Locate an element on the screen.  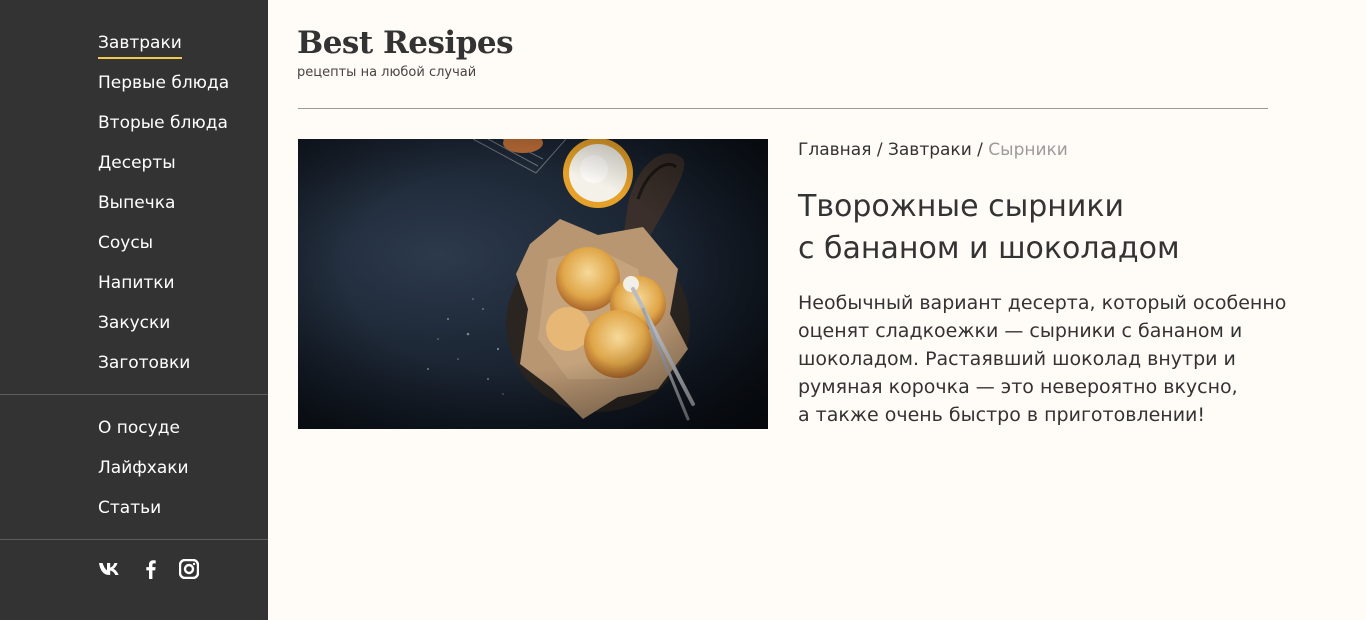
instagram-icon is located at coordinates (189, 569).